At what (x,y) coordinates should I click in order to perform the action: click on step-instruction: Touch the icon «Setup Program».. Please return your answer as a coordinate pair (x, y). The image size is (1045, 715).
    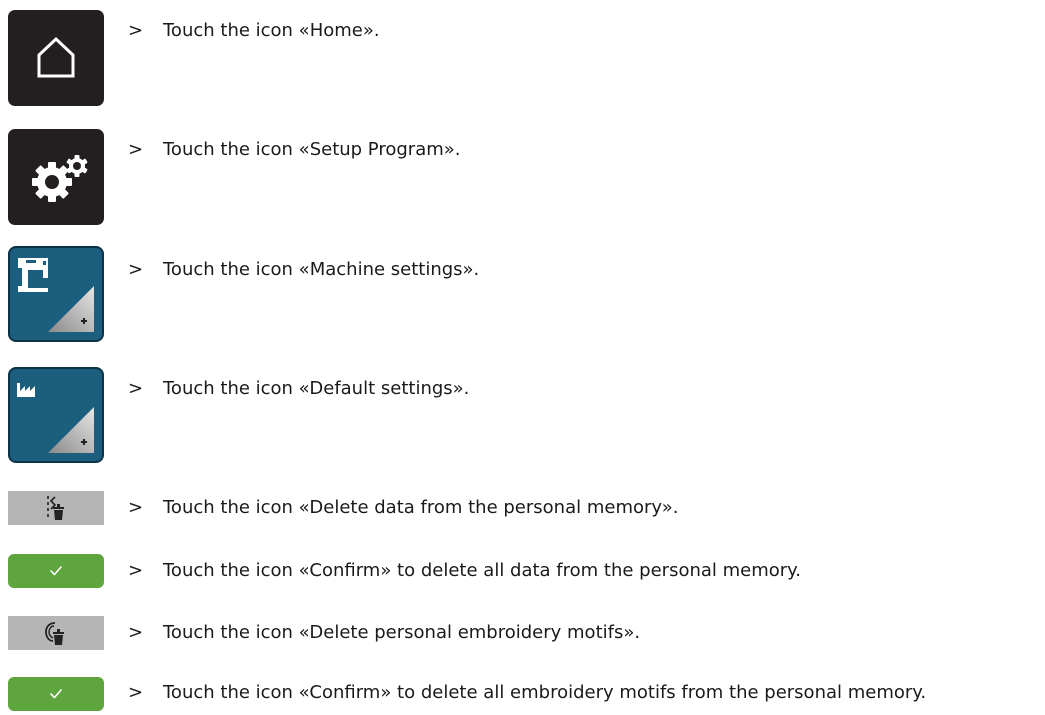
    Looking at the image, I should click on (312, 149).